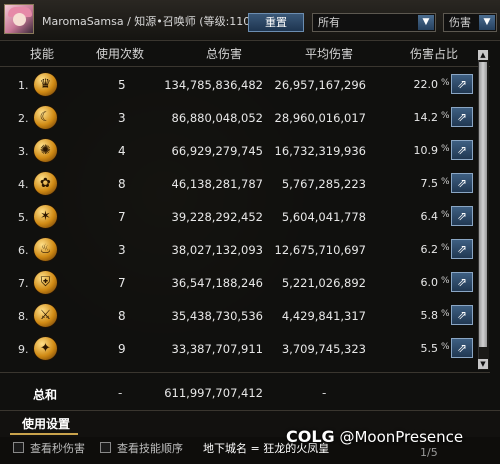 Image resolution: width=500 pixels, height=464 pixels. I want to click on star-burst-icon: ✶, so click(45, 216).